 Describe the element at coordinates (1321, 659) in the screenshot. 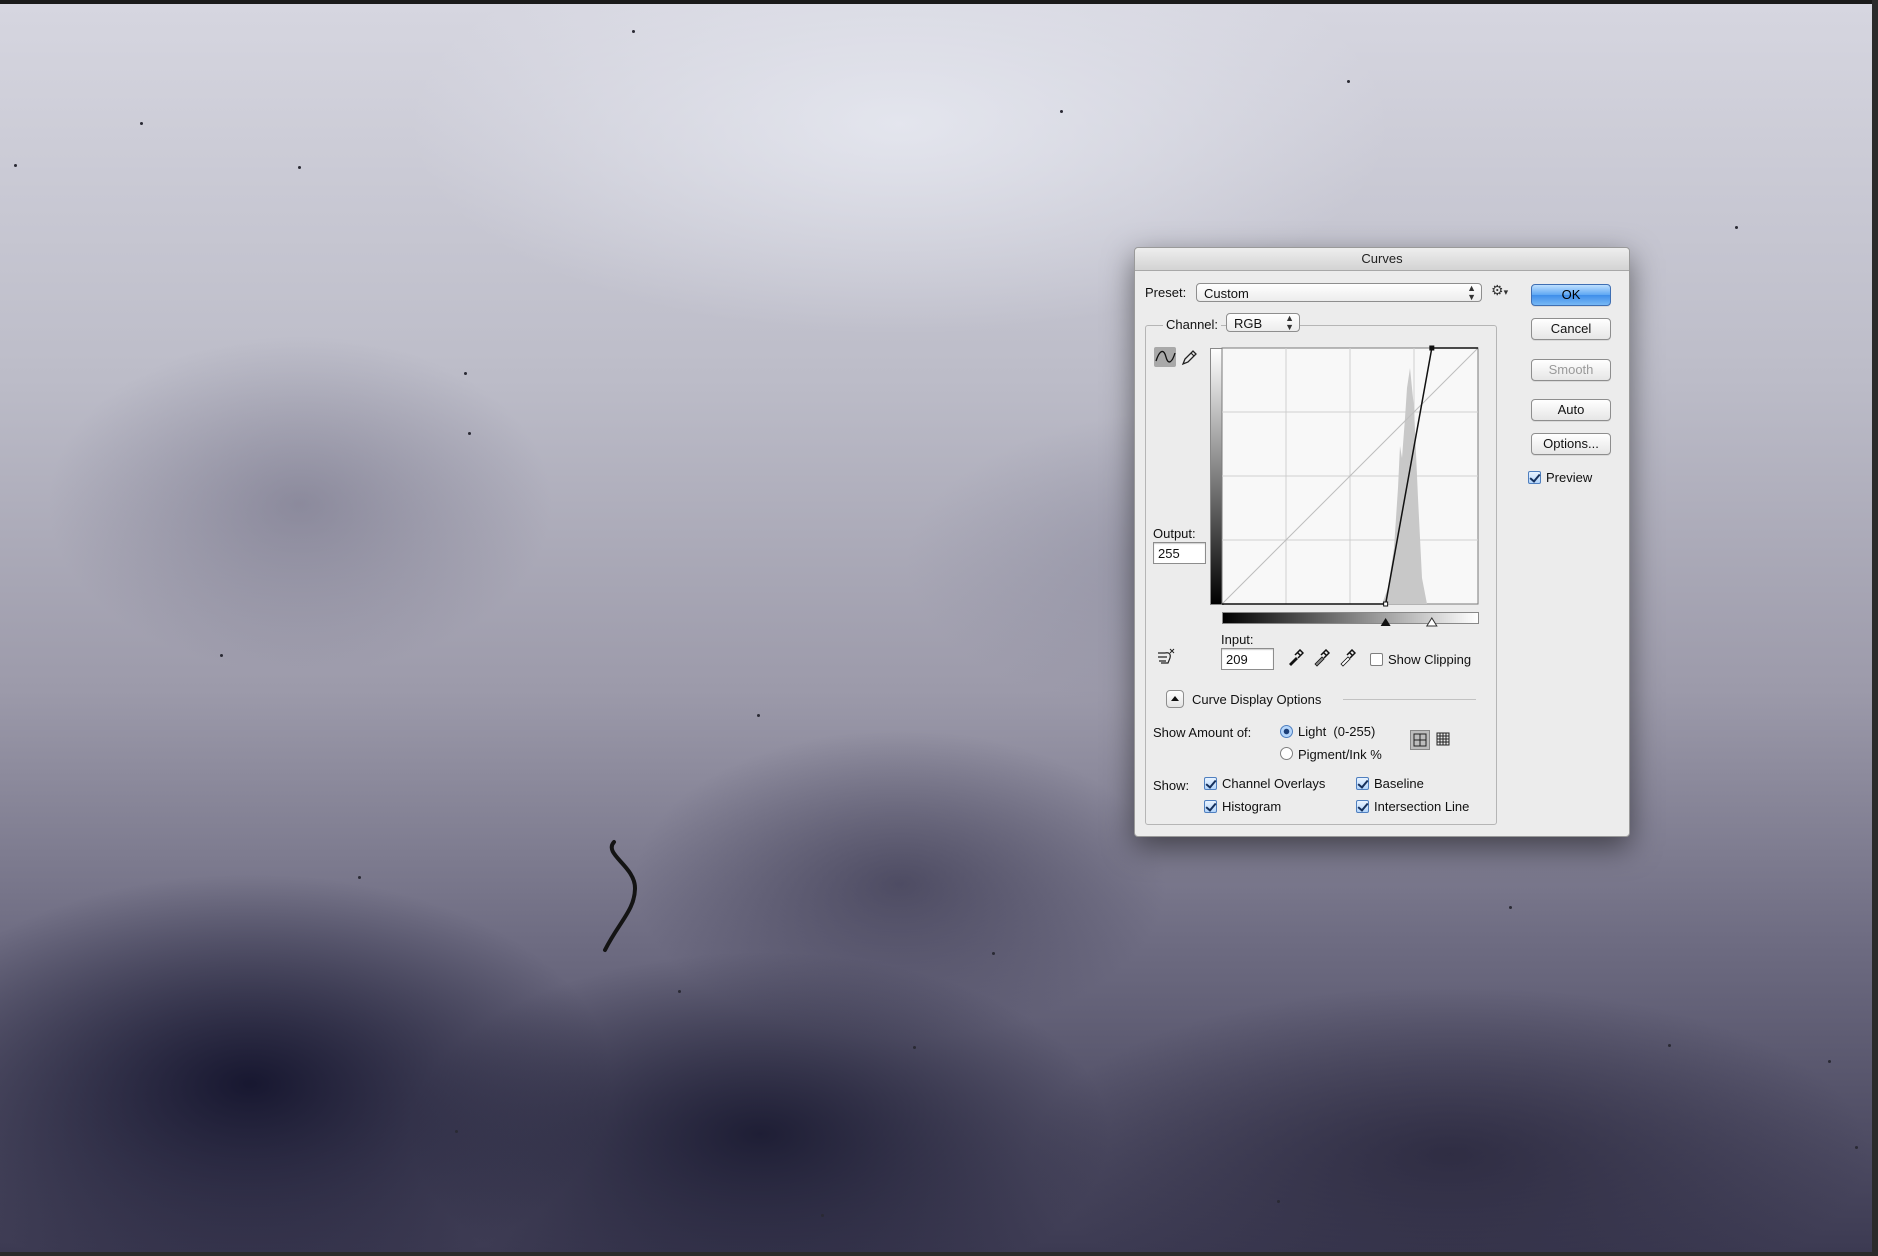

I see `gray-eyedropper-icon` at that location.